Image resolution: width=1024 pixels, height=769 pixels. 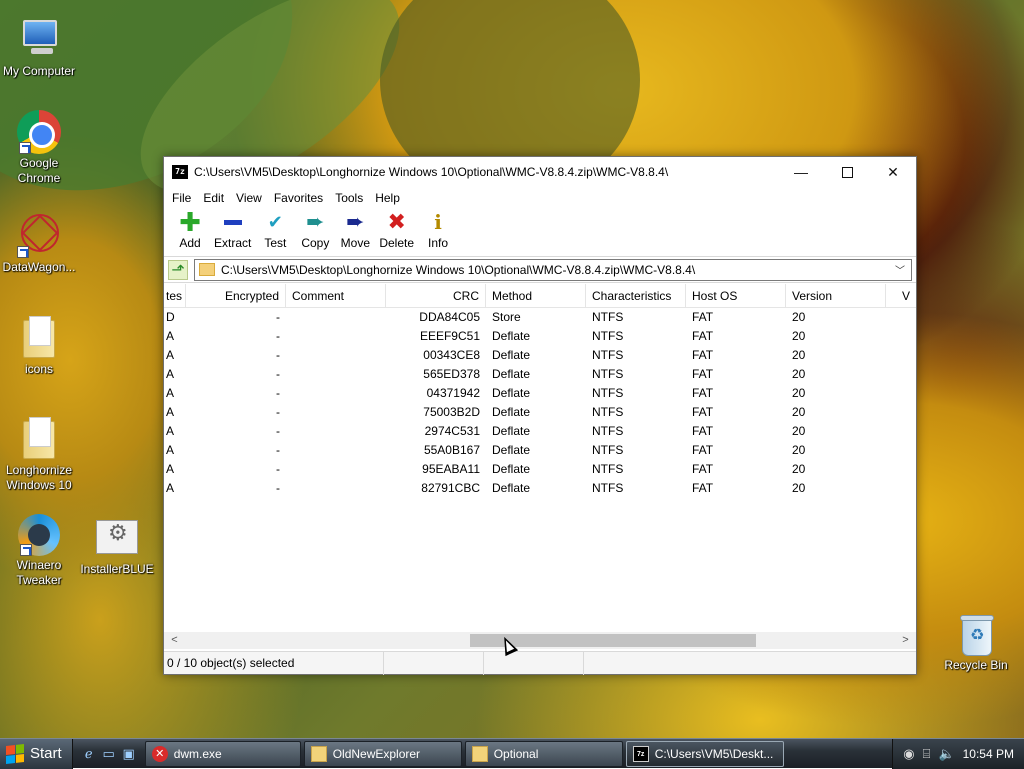 What do you see at coordinates (39, 453) in the screenshot?
I see `desktop-icon-longhornize-folder: Longhornize Windows 10` at bounding box center [39, 453].